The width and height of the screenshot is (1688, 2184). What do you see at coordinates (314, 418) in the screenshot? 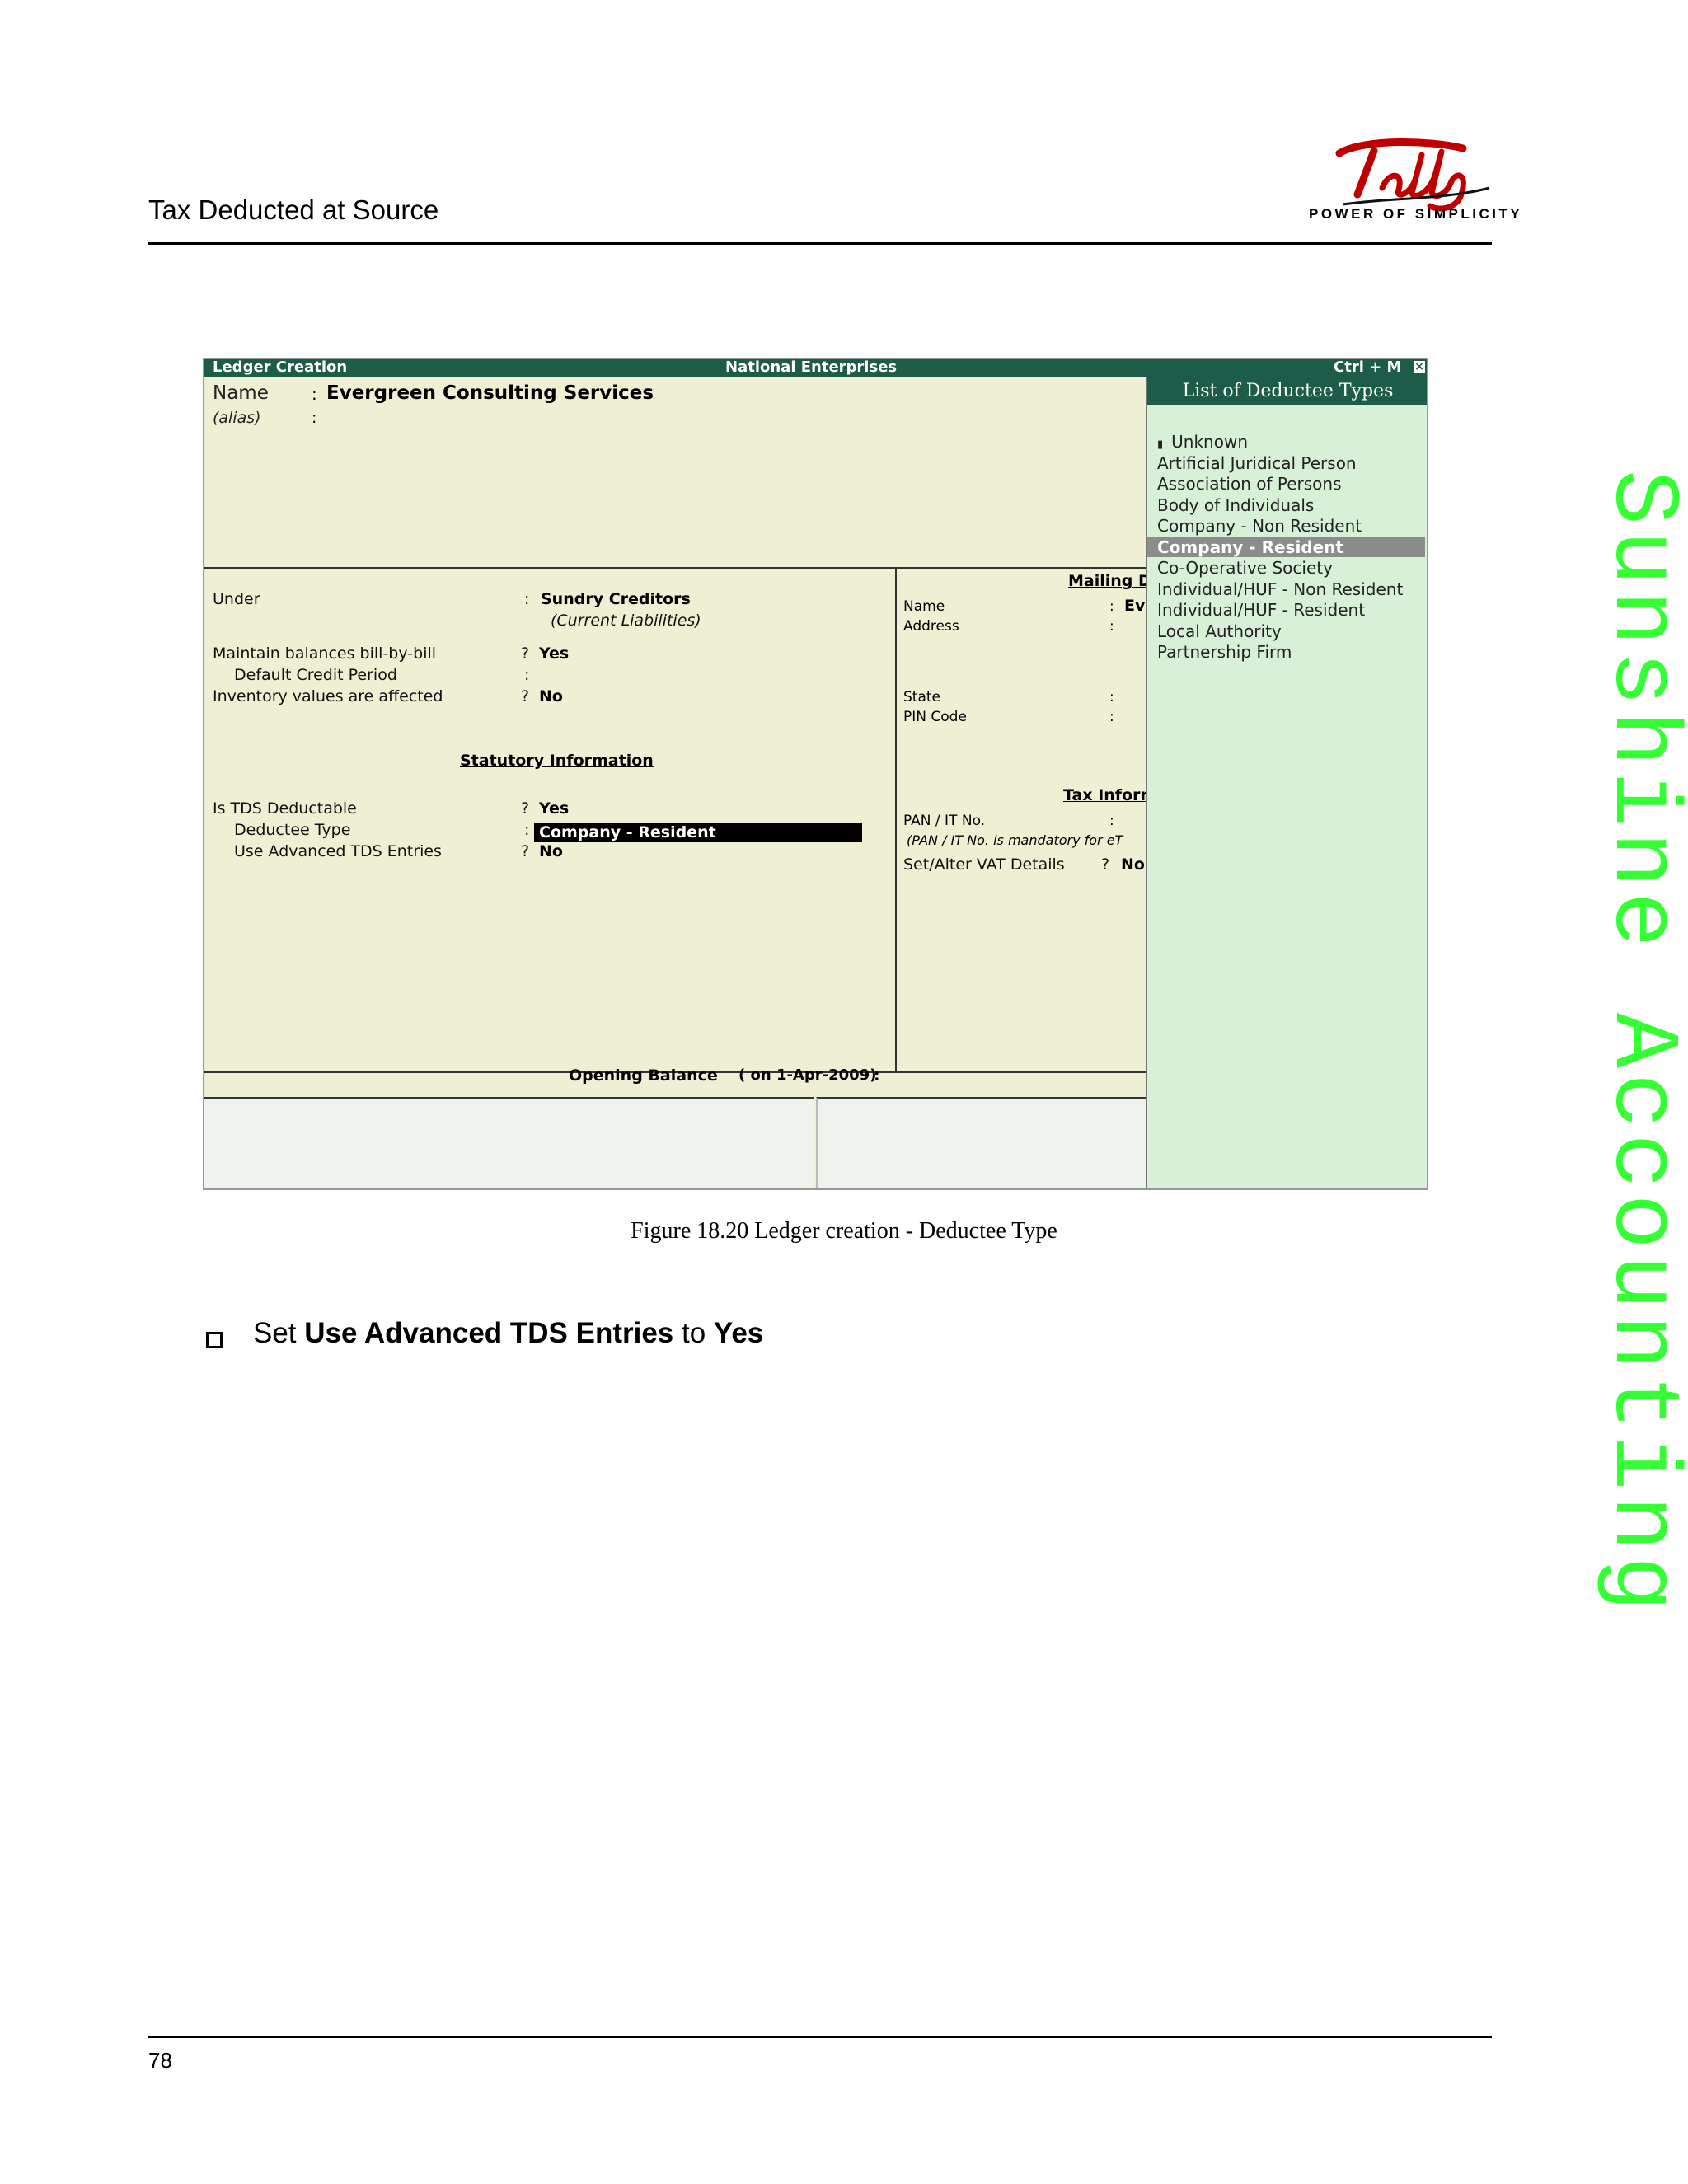
I see `alias-field: :` at bounding box center [314, 418].